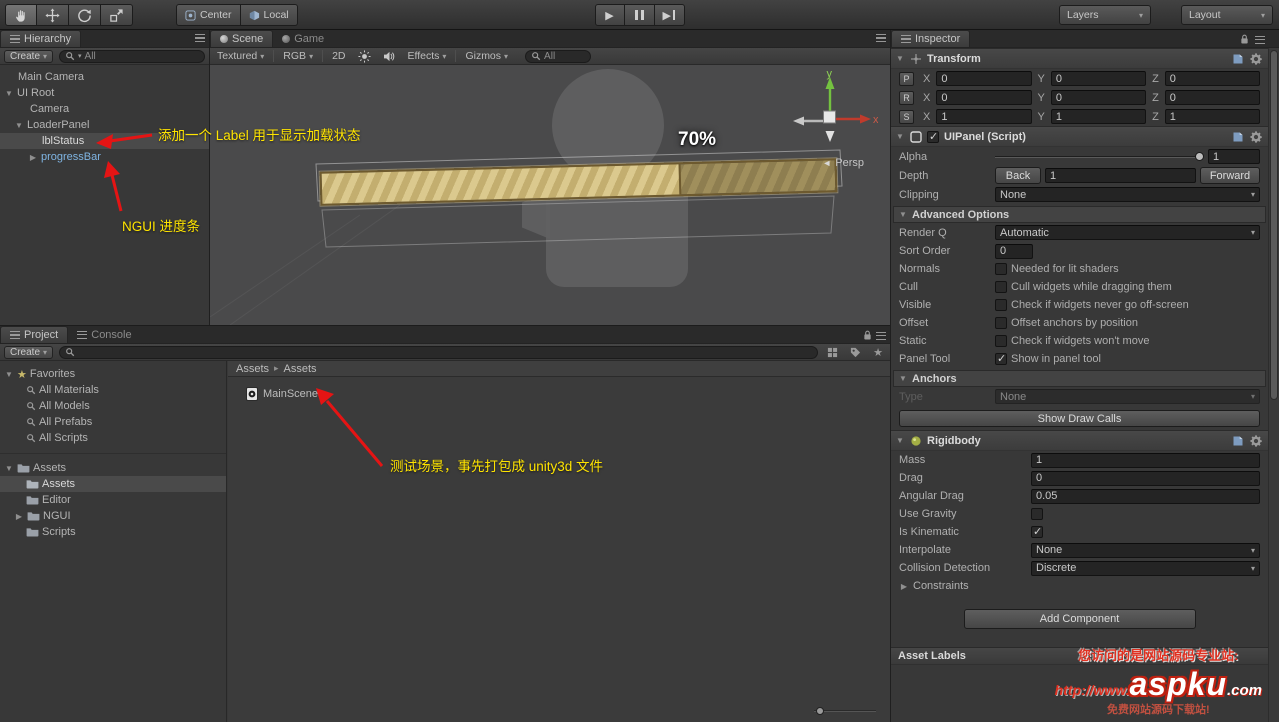  I want to click on menu-icon, so click(1260, 39).